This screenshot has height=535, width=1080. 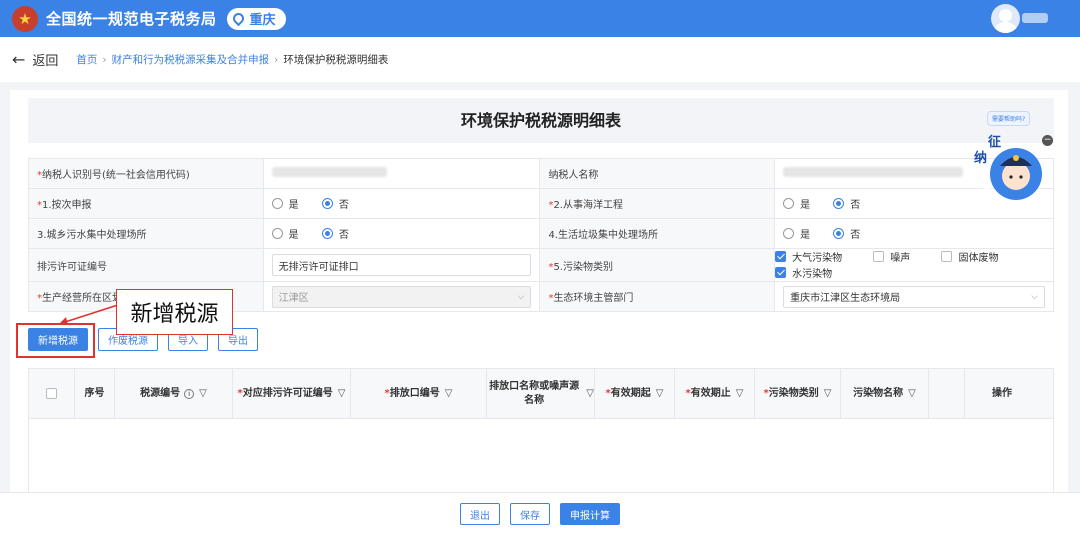 I want to click on col-source-no: 税源编号 i ▽, so click(x=174, y=393).